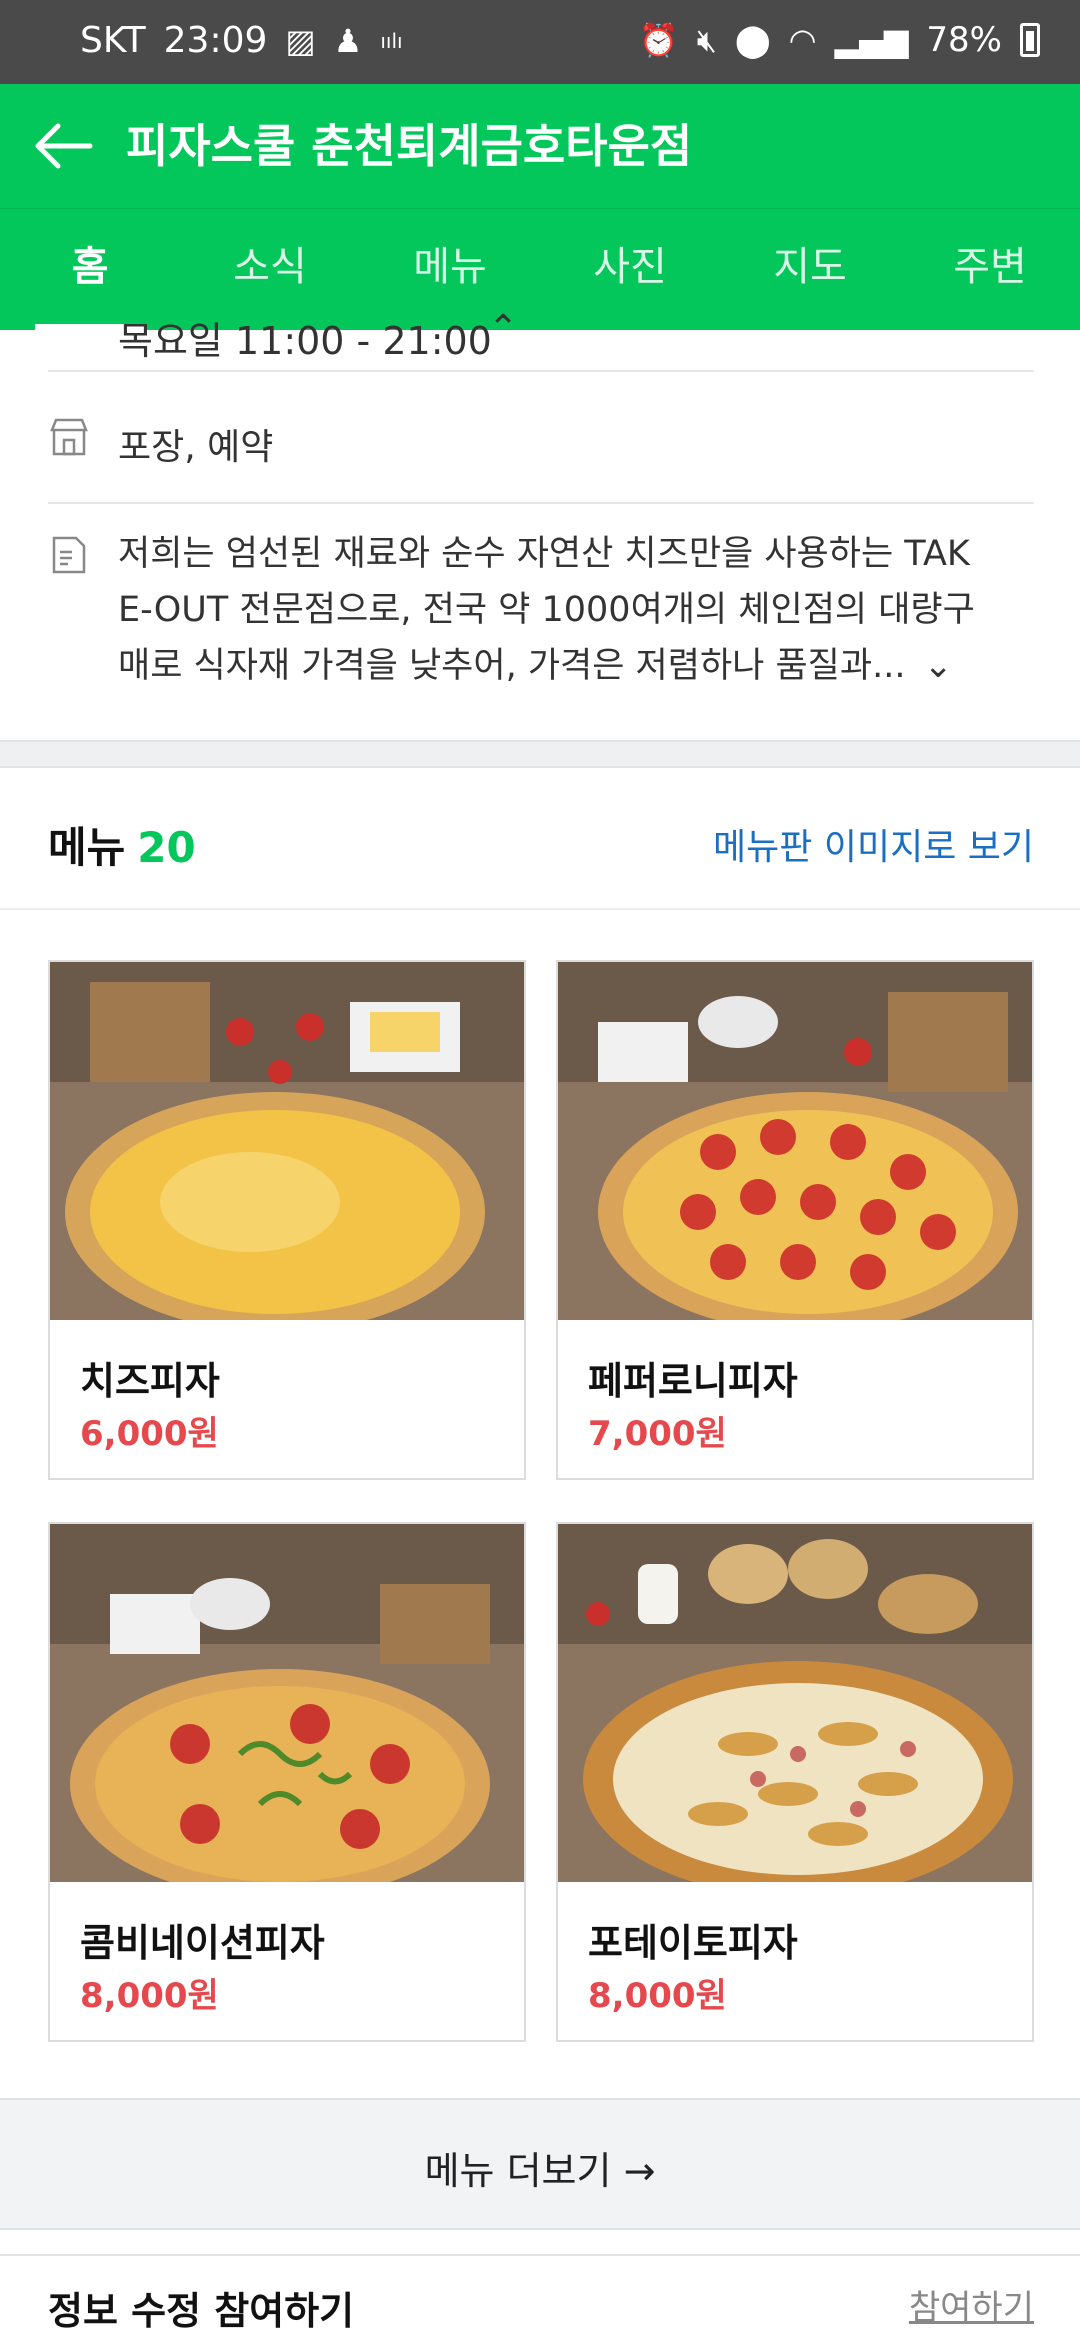  I want to click on menu-card-combination: 콤비네이션피자 8,000원, so click(287, 1782).